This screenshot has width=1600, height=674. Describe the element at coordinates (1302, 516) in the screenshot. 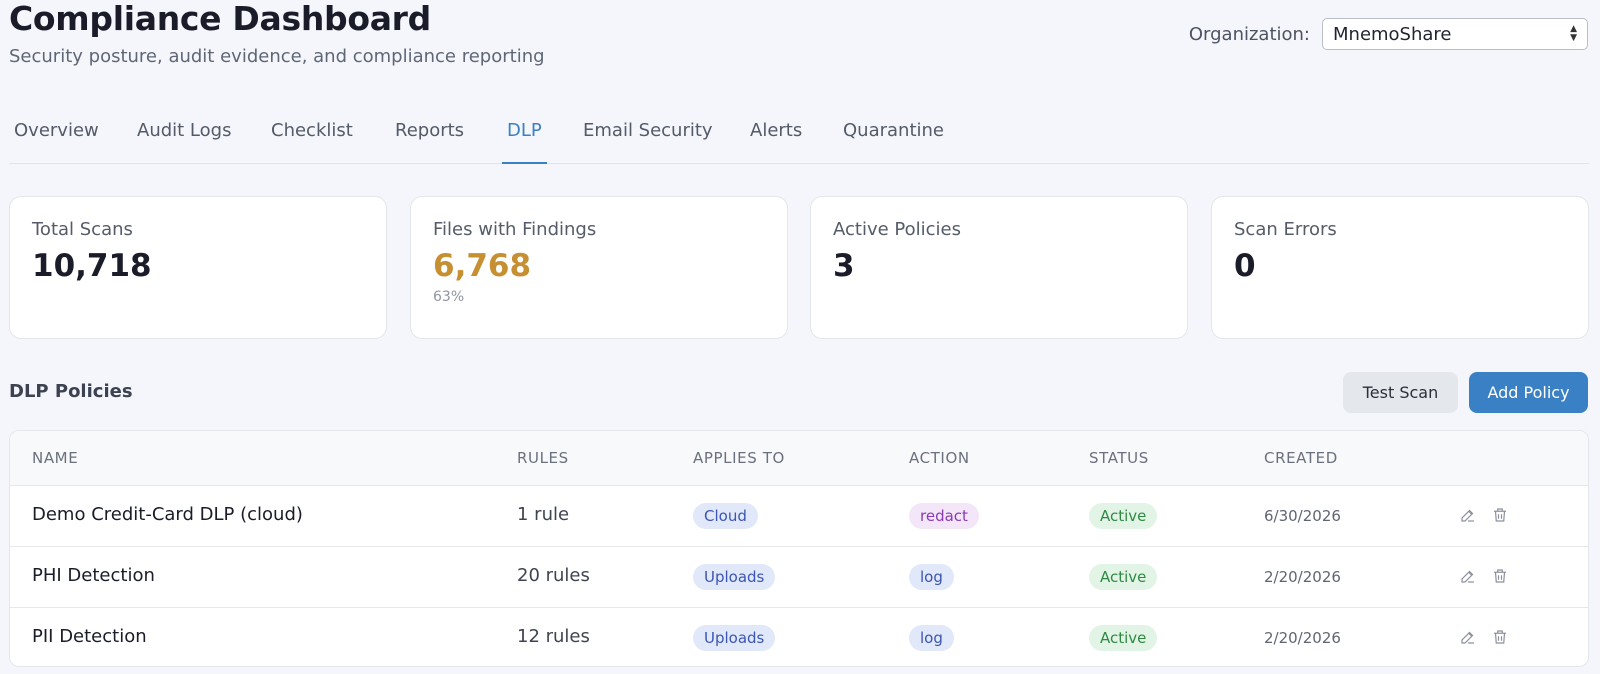

I see `policy-created-date: 6/30/2026` at that location.